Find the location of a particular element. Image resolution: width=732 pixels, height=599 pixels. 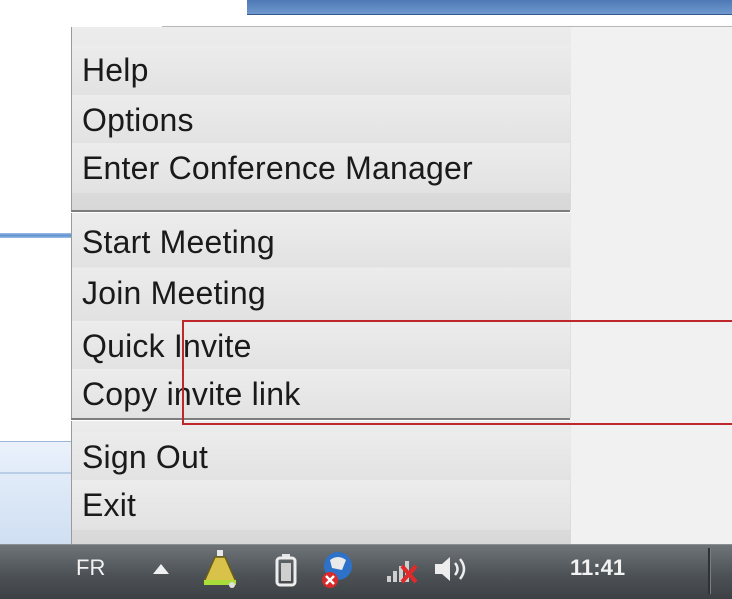

action-center-icon is located at coordinates (336, 570).